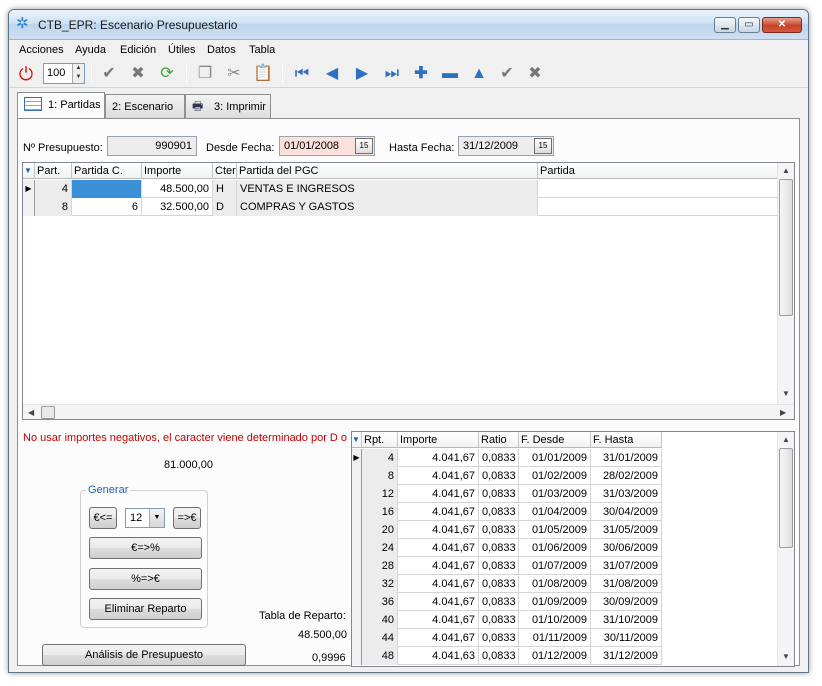  I want to click on table-row: 24 4.041,67 0,0833 01/06/2009 30/06/2009, so click(507, 548).